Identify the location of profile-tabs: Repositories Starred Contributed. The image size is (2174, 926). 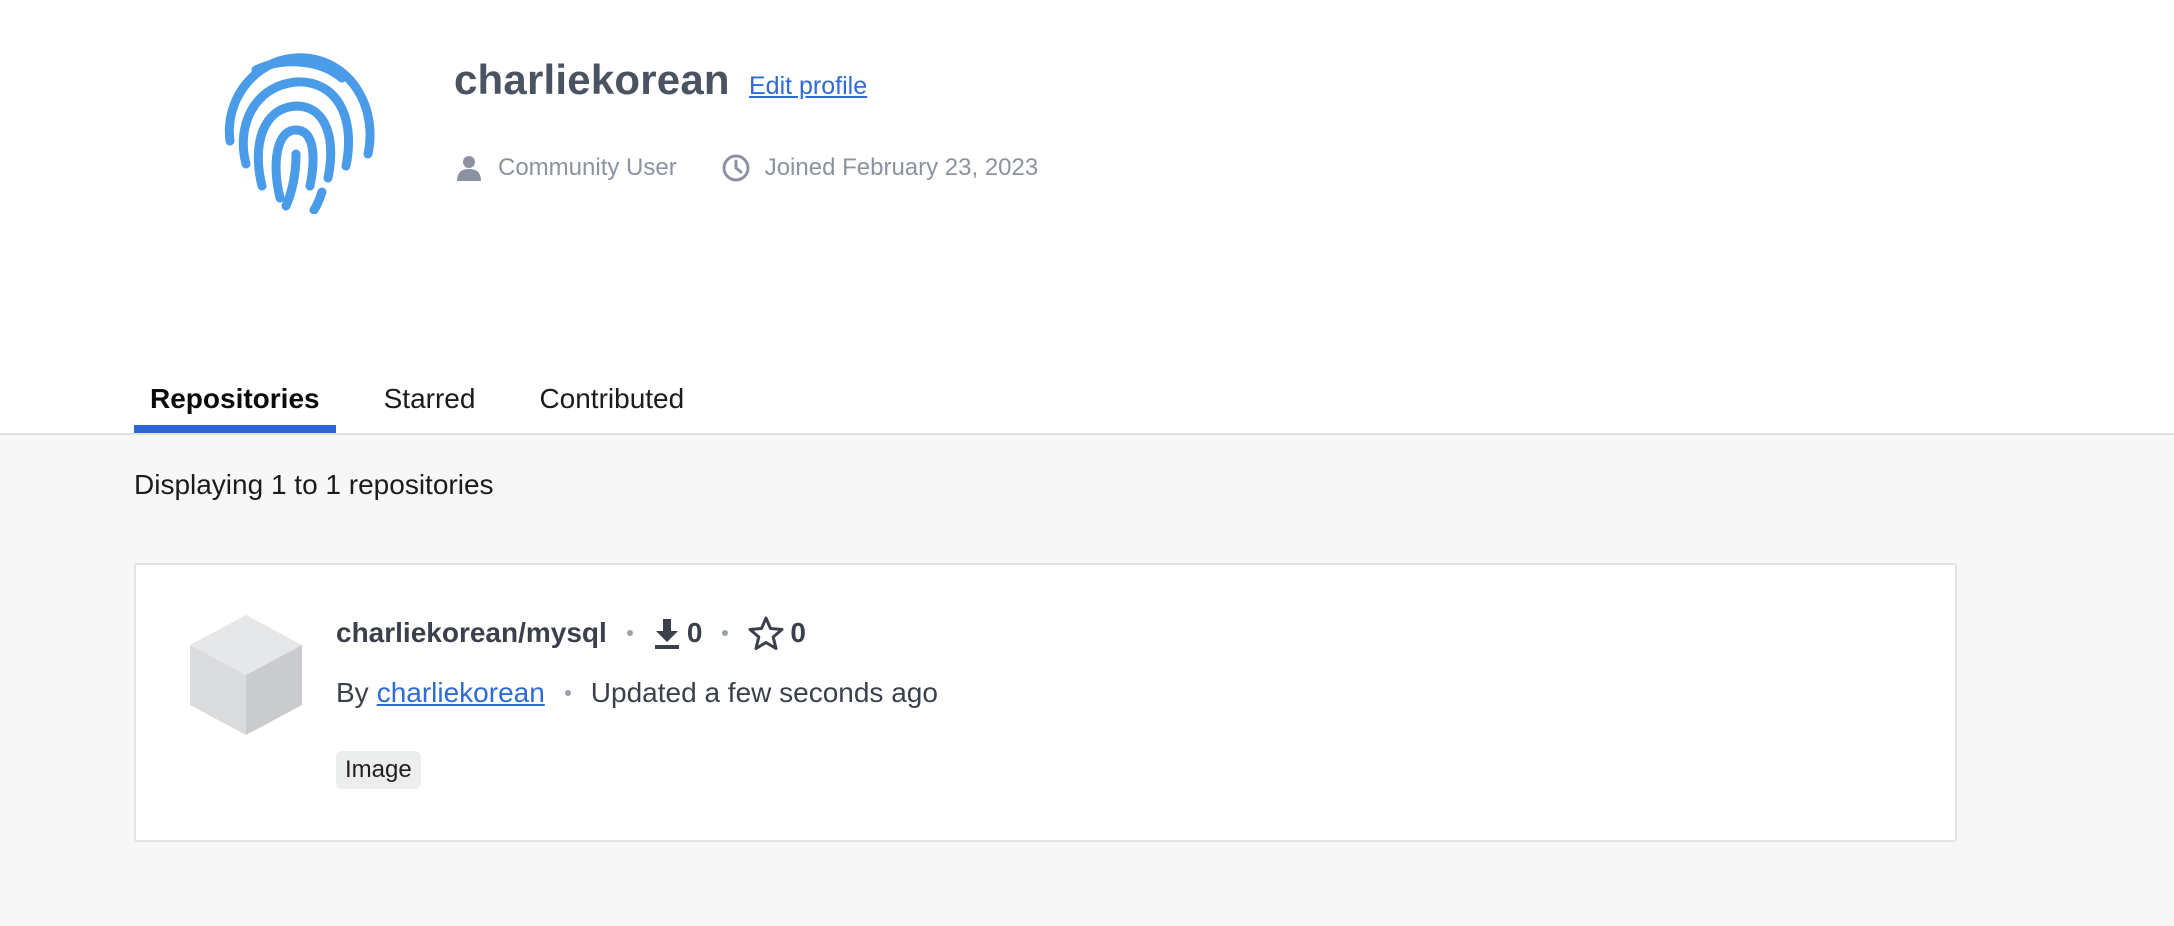
(433, 404).